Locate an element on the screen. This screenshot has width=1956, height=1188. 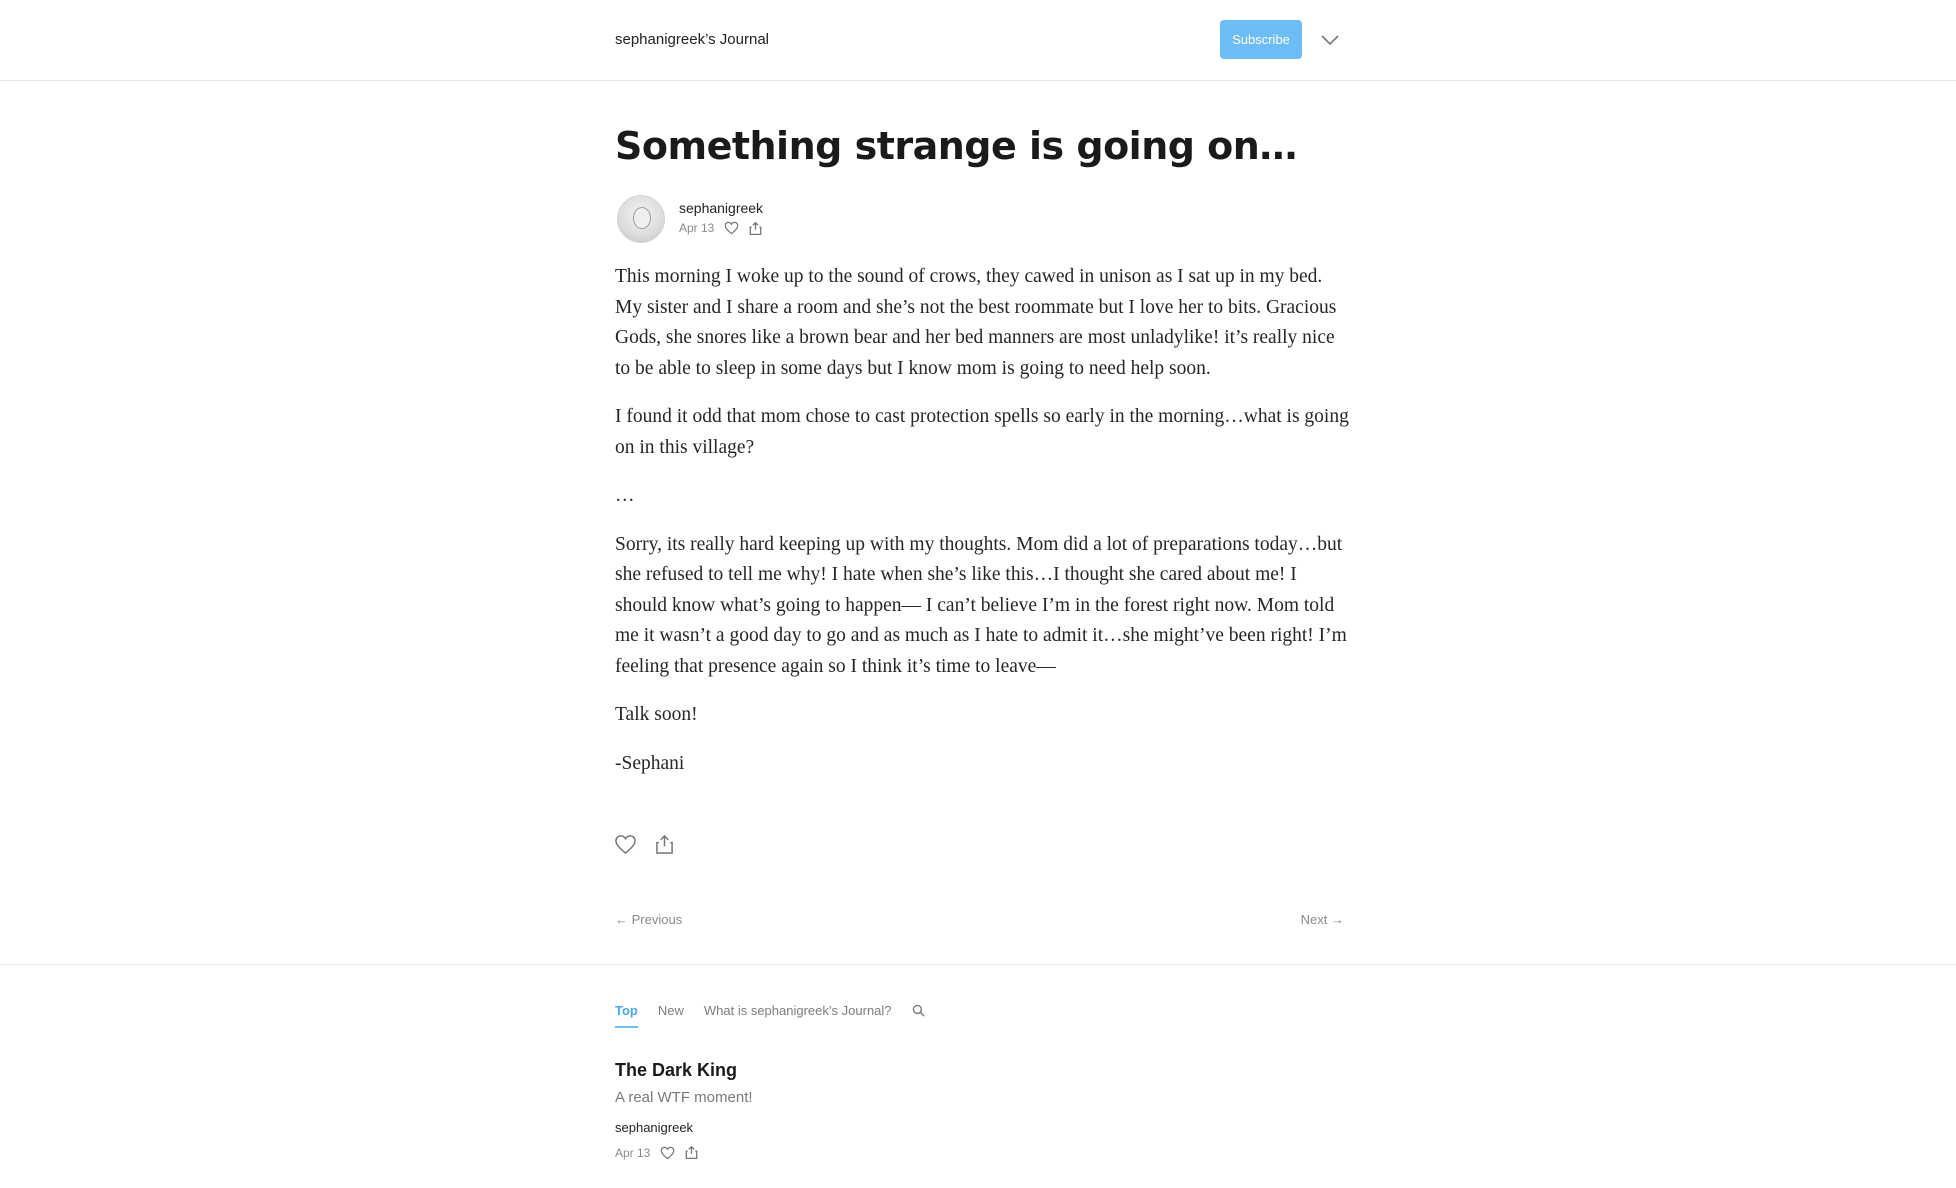
archive-tabs: Top New What is sephanigreek’s Journal? is located at coordinates (770, 1015).